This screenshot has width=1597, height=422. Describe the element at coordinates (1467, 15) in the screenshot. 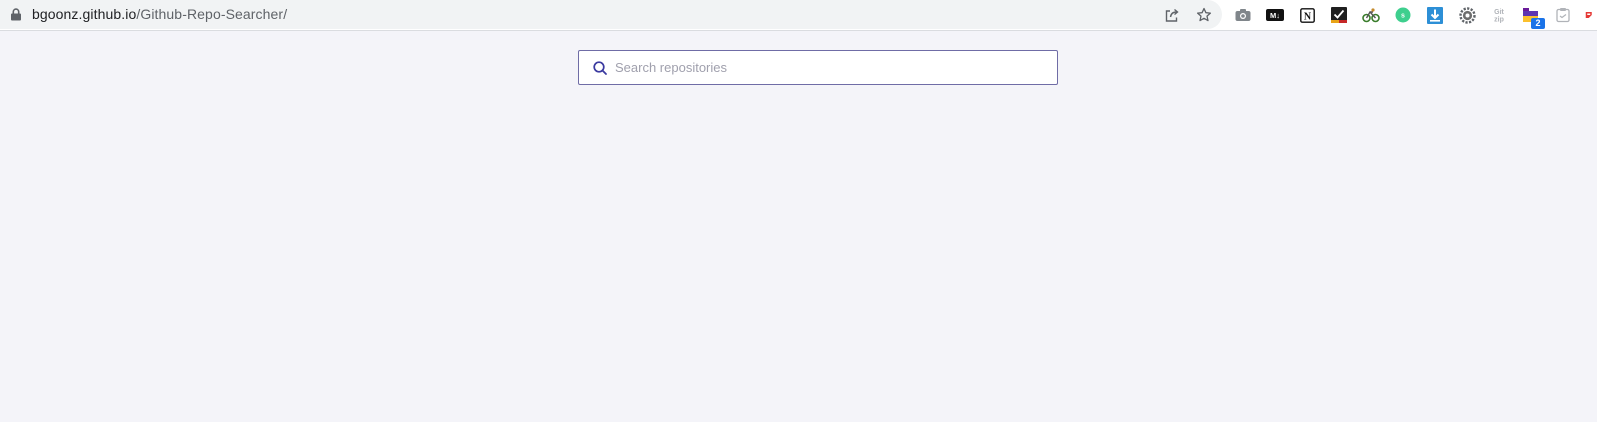

I see `gear-extension-icon` at that location.